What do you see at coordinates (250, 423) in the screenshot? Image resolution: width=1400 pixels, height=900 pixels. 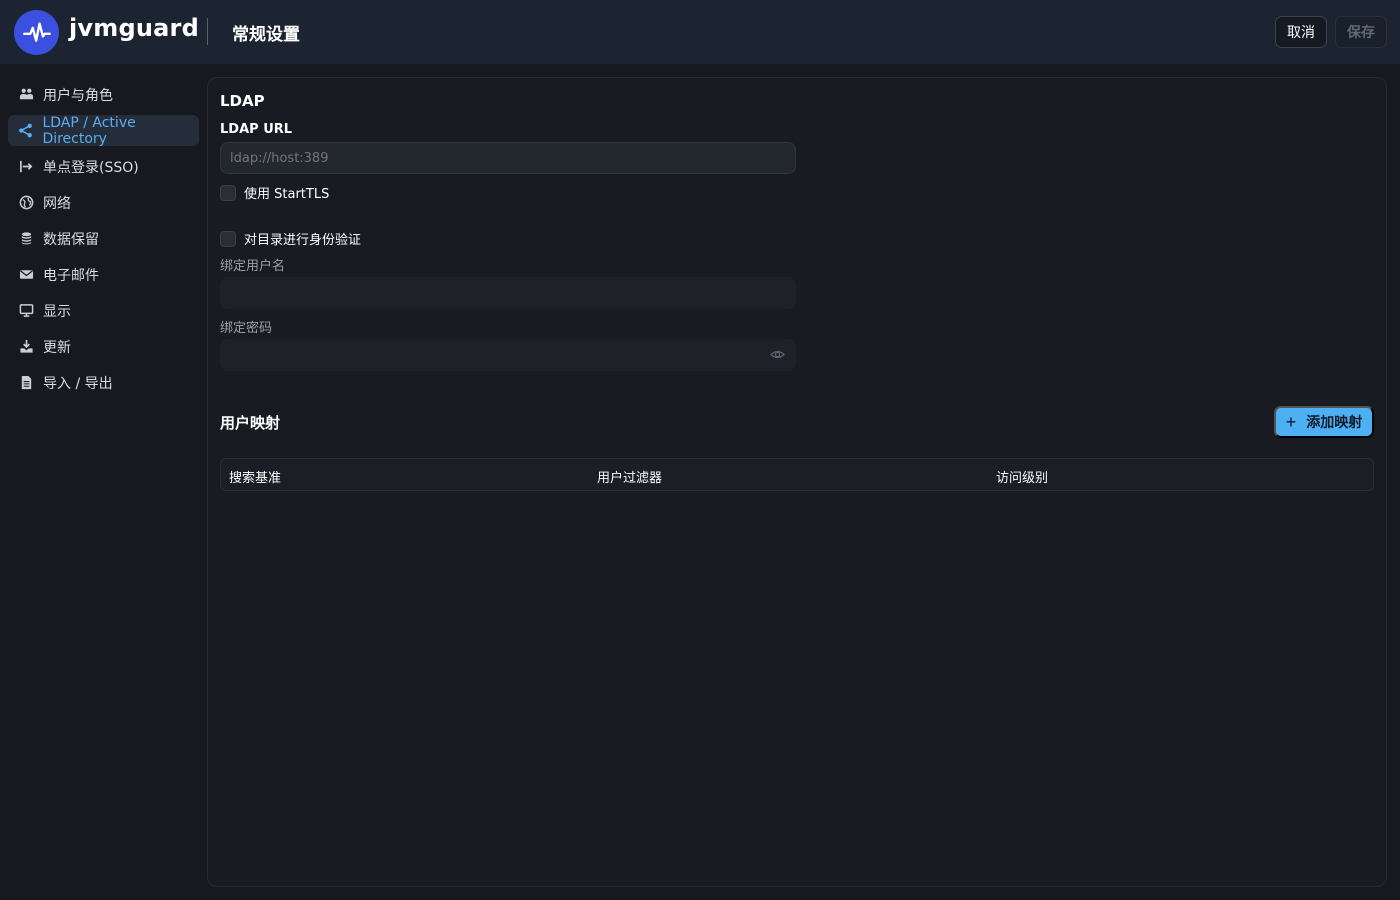 I see `user-mapping-title: 用户映射` at bounding box center [250, 423].